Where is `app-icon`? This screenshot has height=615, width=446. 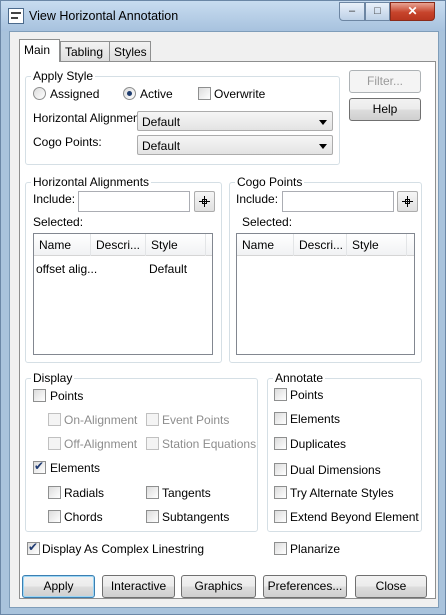 app-icon is located at coordinates (16, 16).